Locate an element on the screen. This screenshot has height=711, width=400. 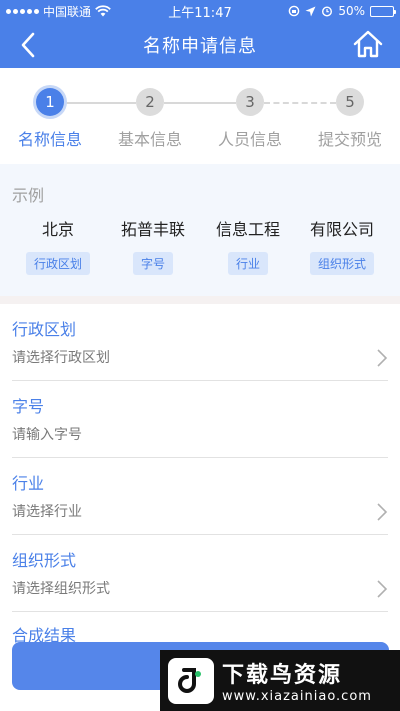
step-label: 基本信息 is located at coordinates (149, 139).